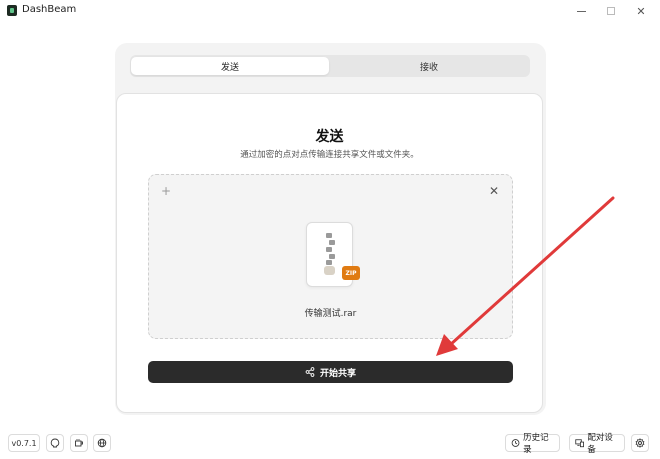 The image size is (660, 459). I want to click on minimize-icon, so click(581, 11).